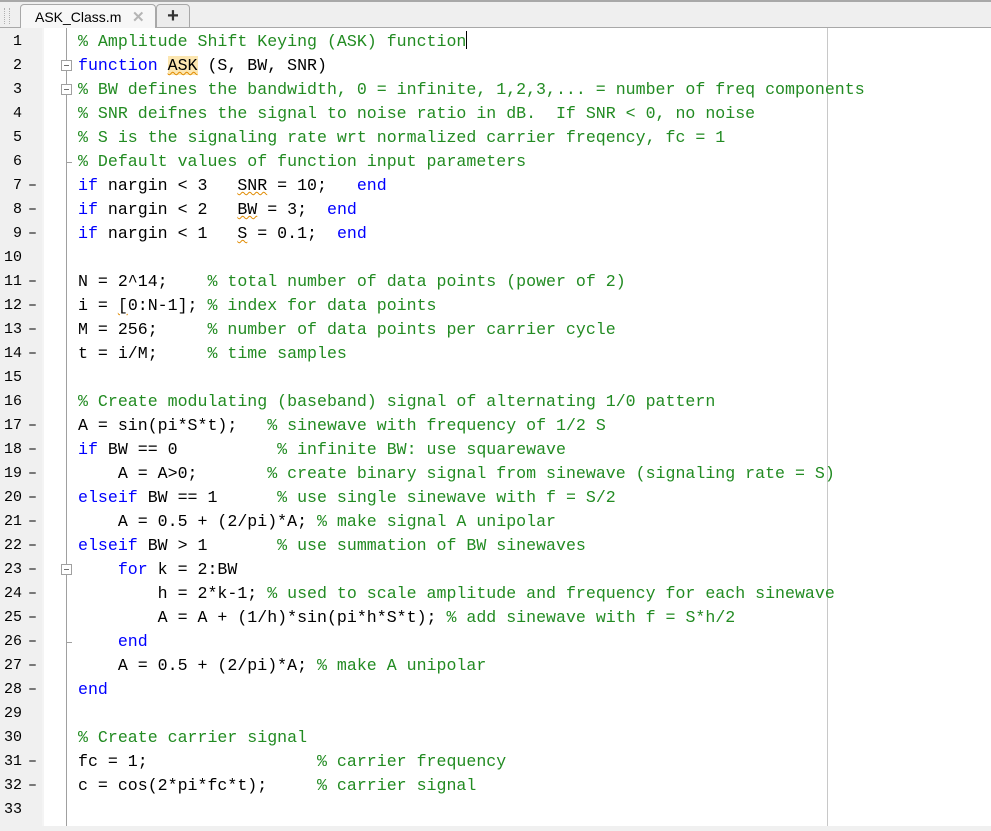 The width and height of the screenshot is (991, 831). Describe the element at coordinates (495, 306) in the screenshot. I see `code-line: 12– i = [0:N-1]; % index for data points` at that location.